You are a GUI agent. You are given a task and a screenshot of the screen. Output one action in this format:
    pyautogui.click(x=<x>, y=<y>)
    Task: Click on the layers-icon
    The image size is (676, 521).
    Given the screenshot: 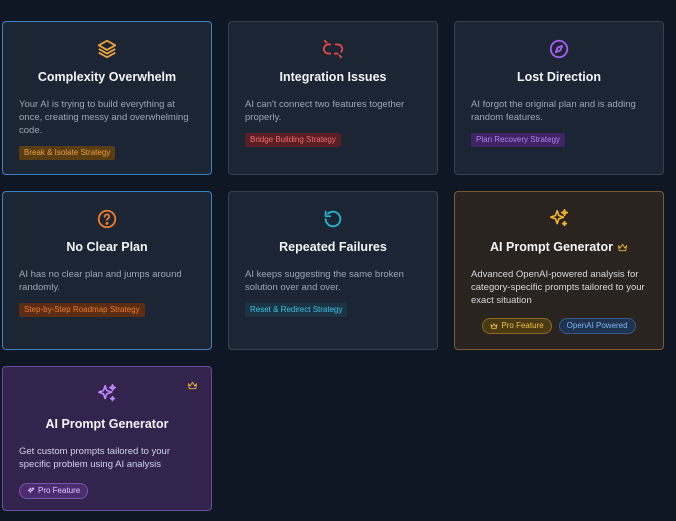 What is the action you would take?
    pyautogui.click(x=107, y=49)
    